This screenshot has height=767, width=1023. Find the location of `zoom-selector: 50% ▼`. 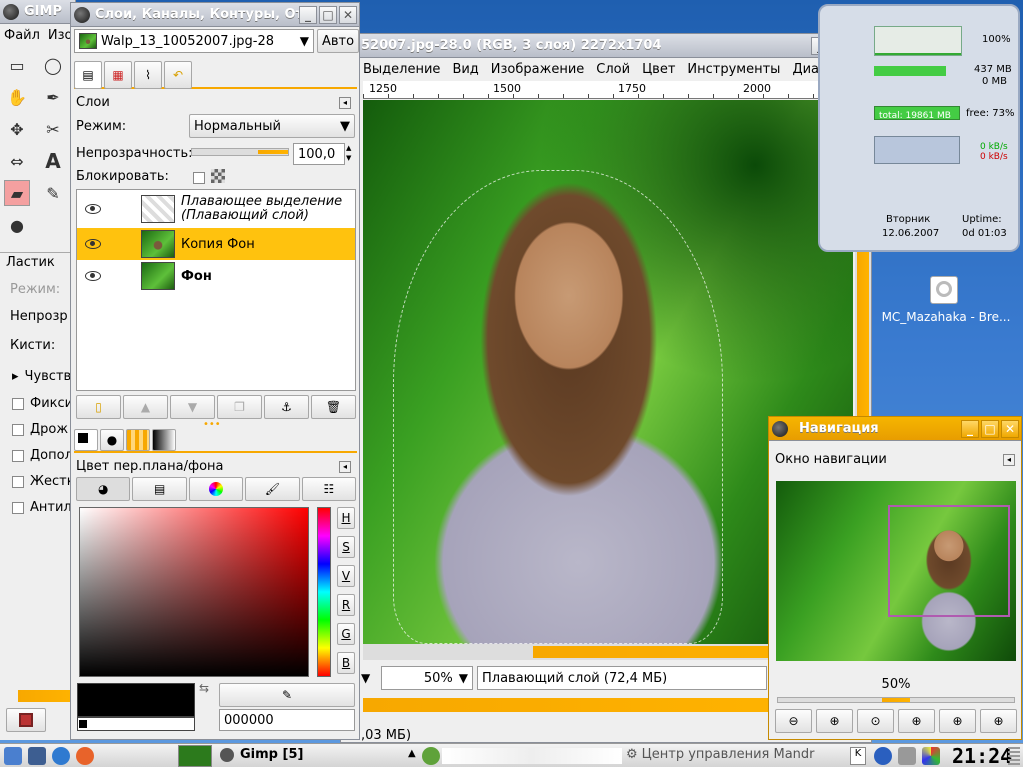

zoom-selector: 50% ▼ is located at coordinates (427, 678).